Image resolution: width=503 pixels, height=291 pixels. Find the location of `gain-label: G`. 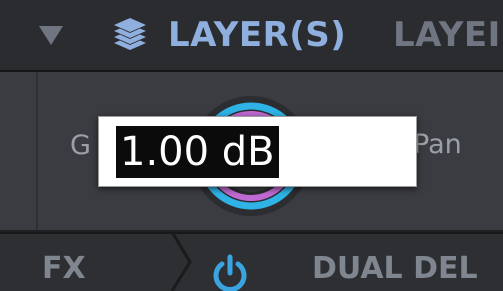

gain-label: G is located at coordinates (80, 145).